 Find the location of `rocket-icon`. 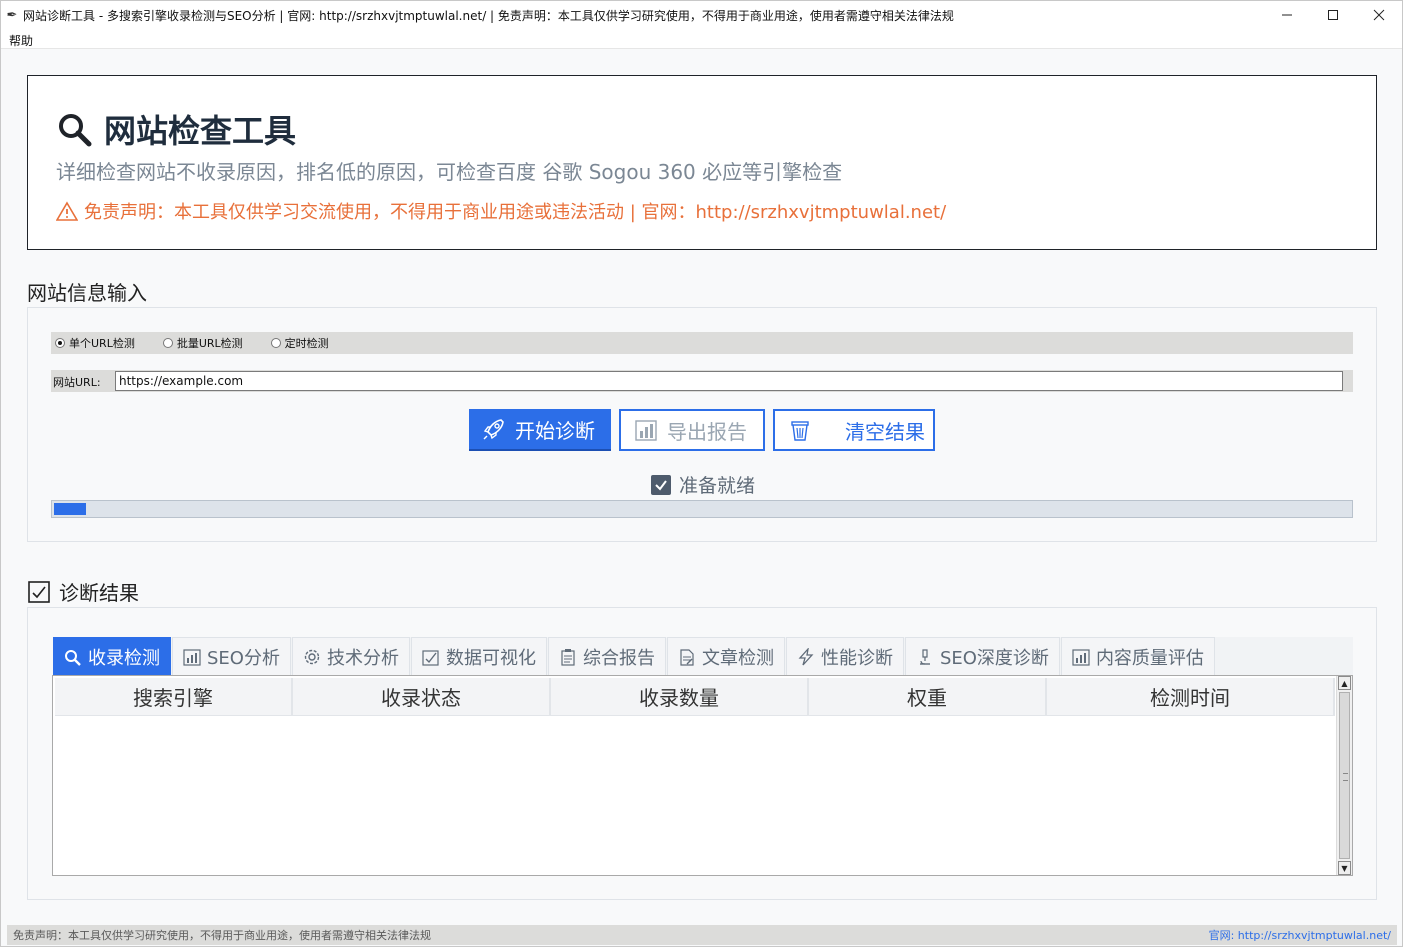

rocket-icon is located at coordinates (493, 429).